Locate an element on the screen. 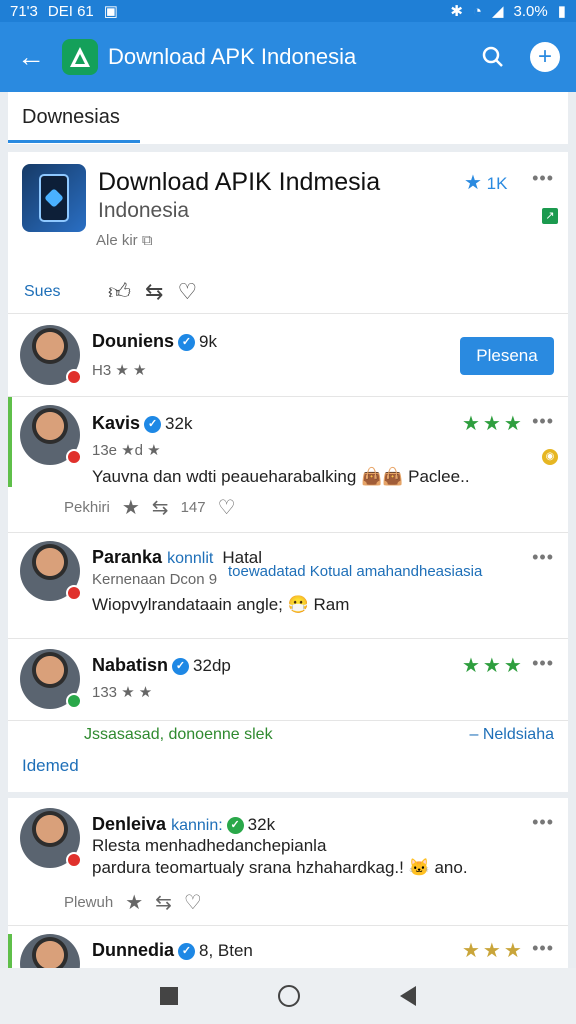 This screenshot has width=576, height=1024. list-item: Dunnedia ✓ 8, Bten ★★★ ••• is located at coordinates (288, 960).